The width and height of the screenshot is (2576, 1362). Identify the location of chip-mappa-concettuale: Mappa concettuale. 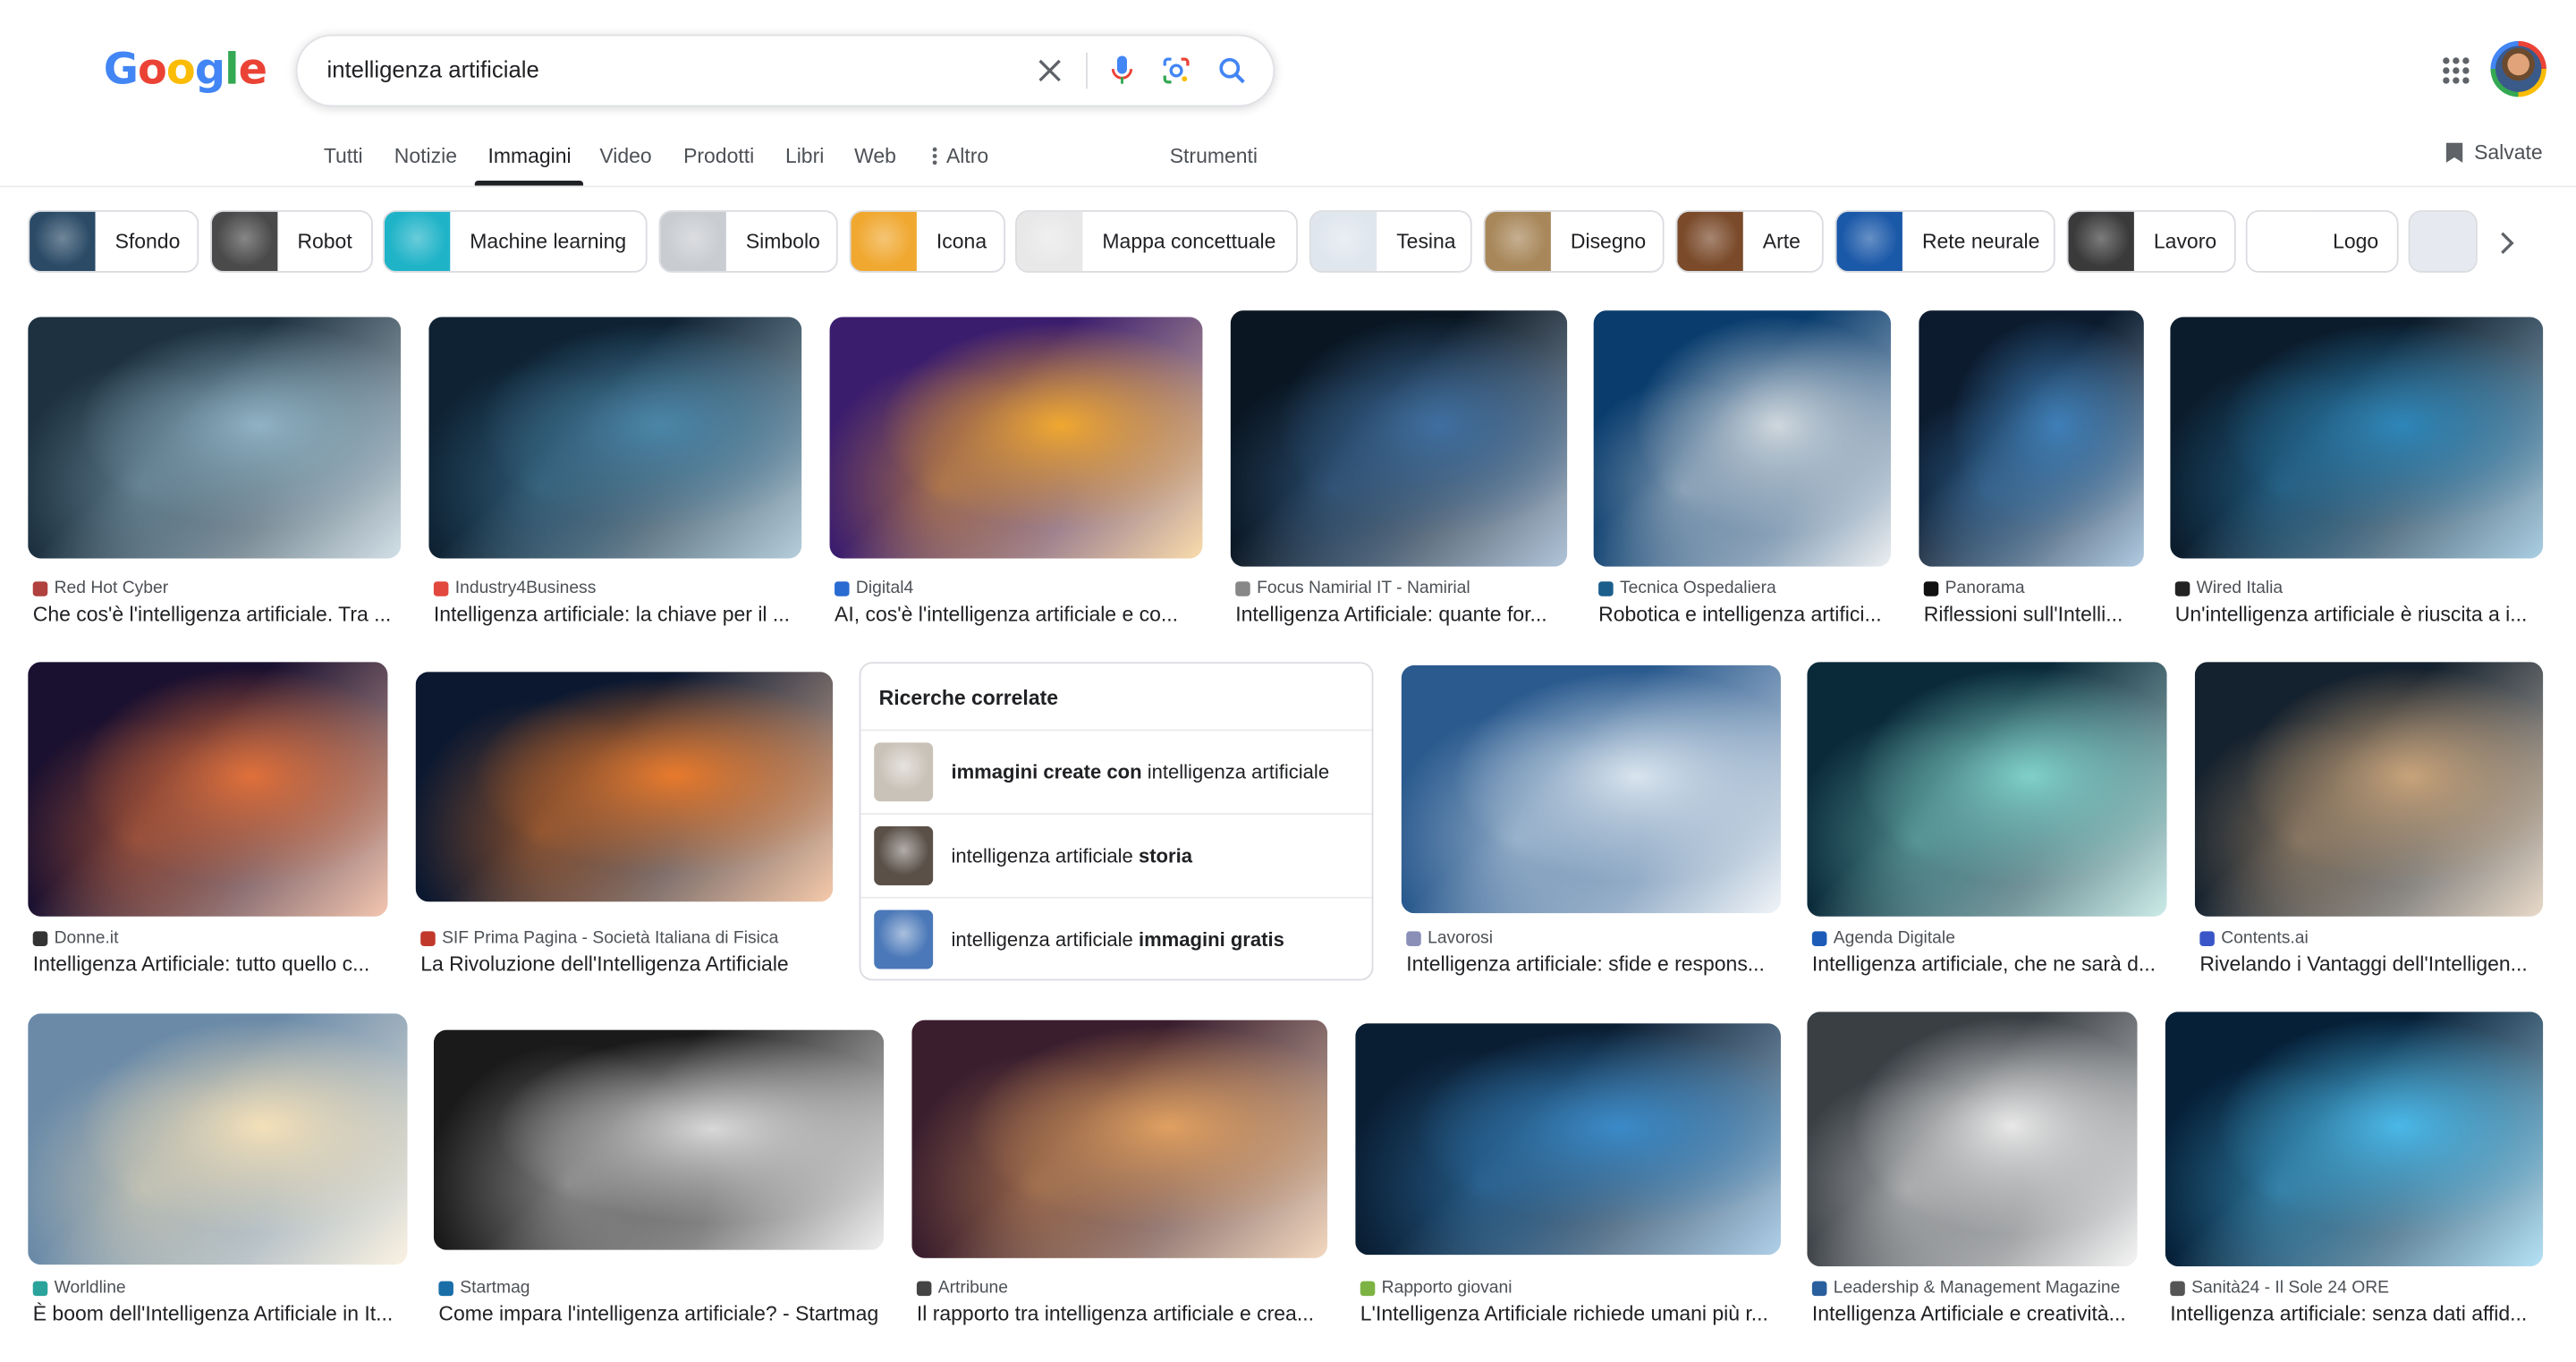
(1156, 241).